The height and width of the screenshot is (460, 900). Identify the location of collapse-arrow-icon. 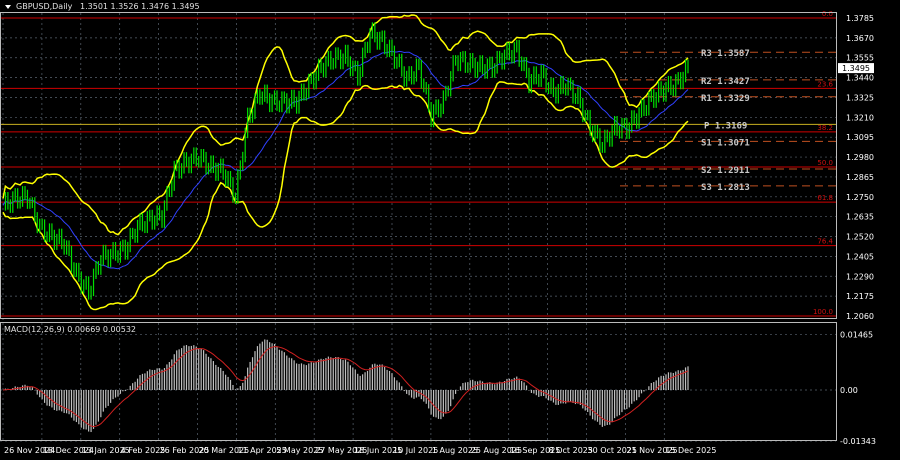
(8, 7).